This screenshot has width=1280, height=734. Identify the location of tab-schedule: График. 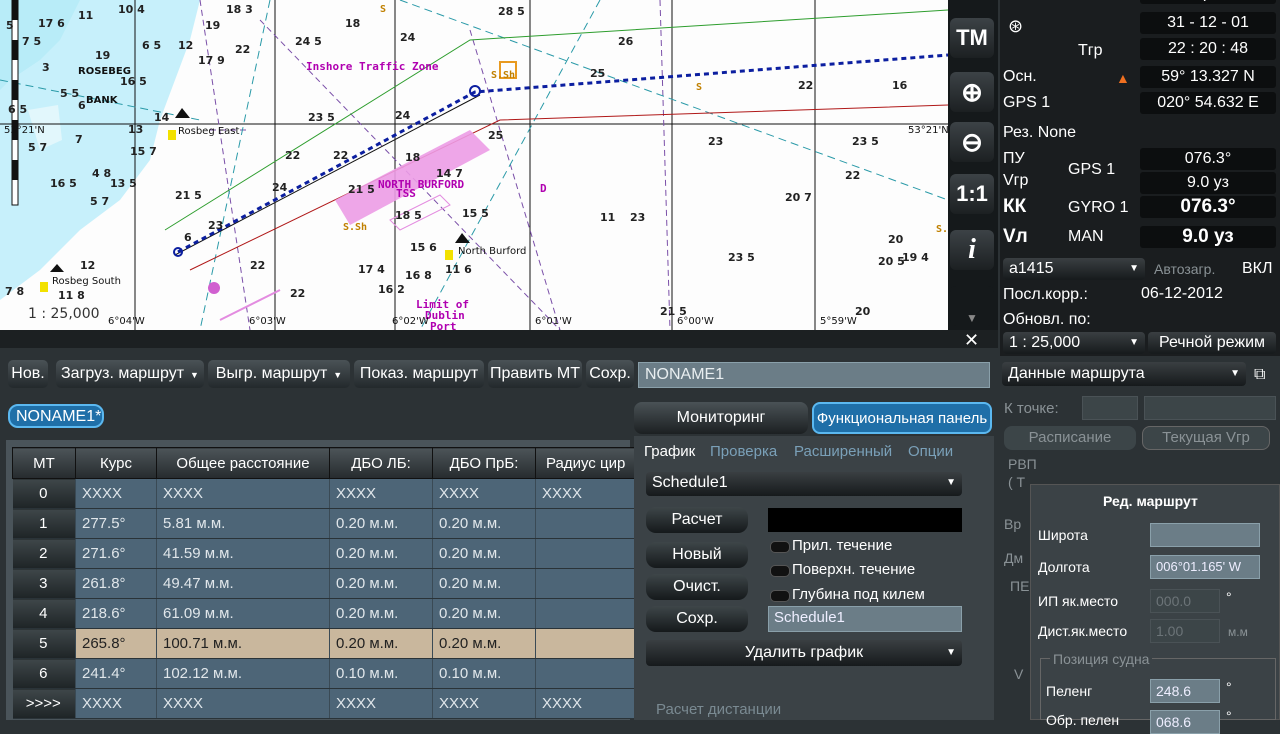
(669, 451).